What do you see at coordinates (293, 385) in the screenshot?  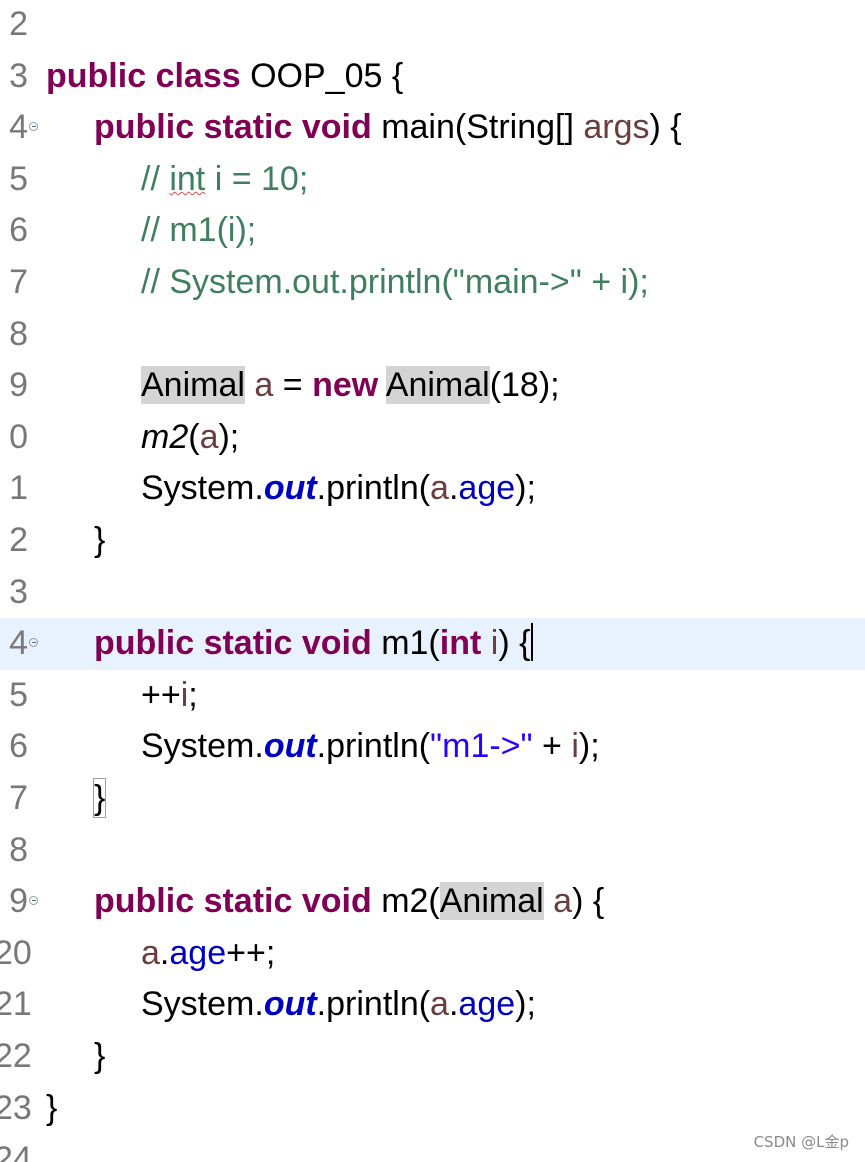 I see `code-token: =` at bounding box center [293, 385].